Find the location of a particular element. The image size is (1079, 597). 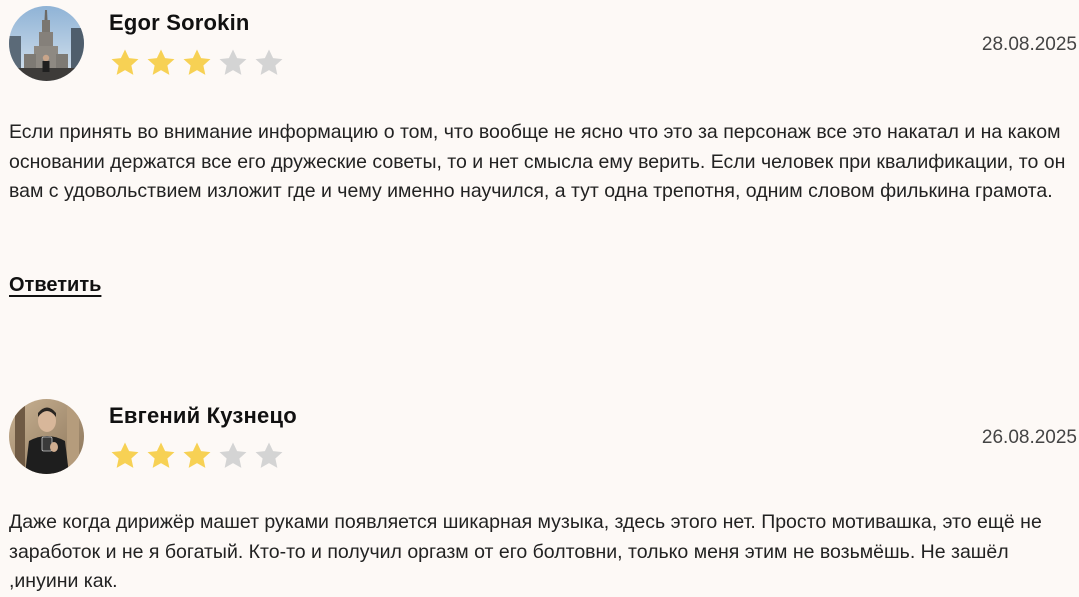

review-header: Egor Sorokin 28.08.2025 is located at coordinates (543, 46).